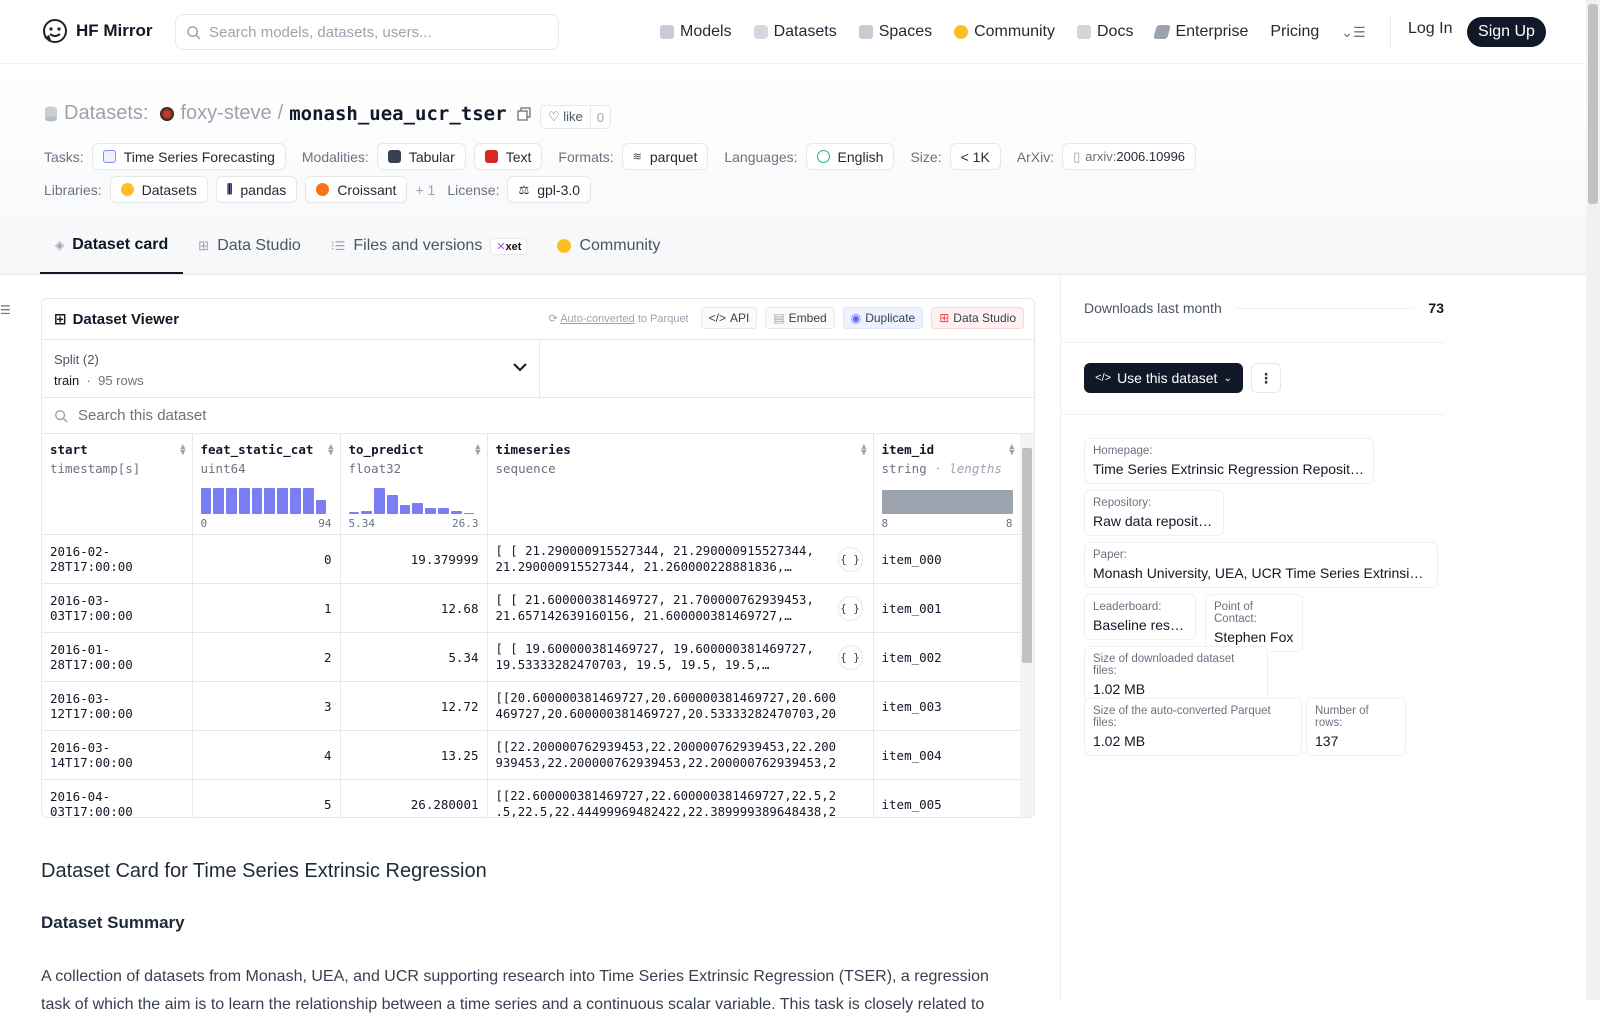 This screenshot has width=1600, height=1019. Describe the element at coordinates (1105, 32) in the screenshot. I see `nav-docs: Docs` at that location.